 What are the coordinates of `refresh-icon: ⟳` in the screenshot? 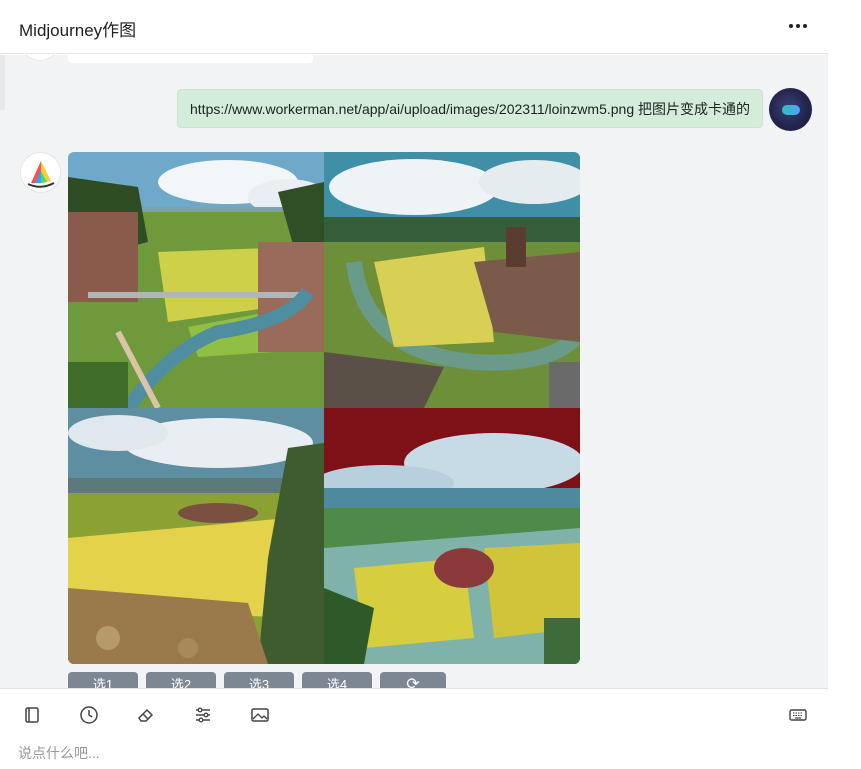 It's located at (413, 682).